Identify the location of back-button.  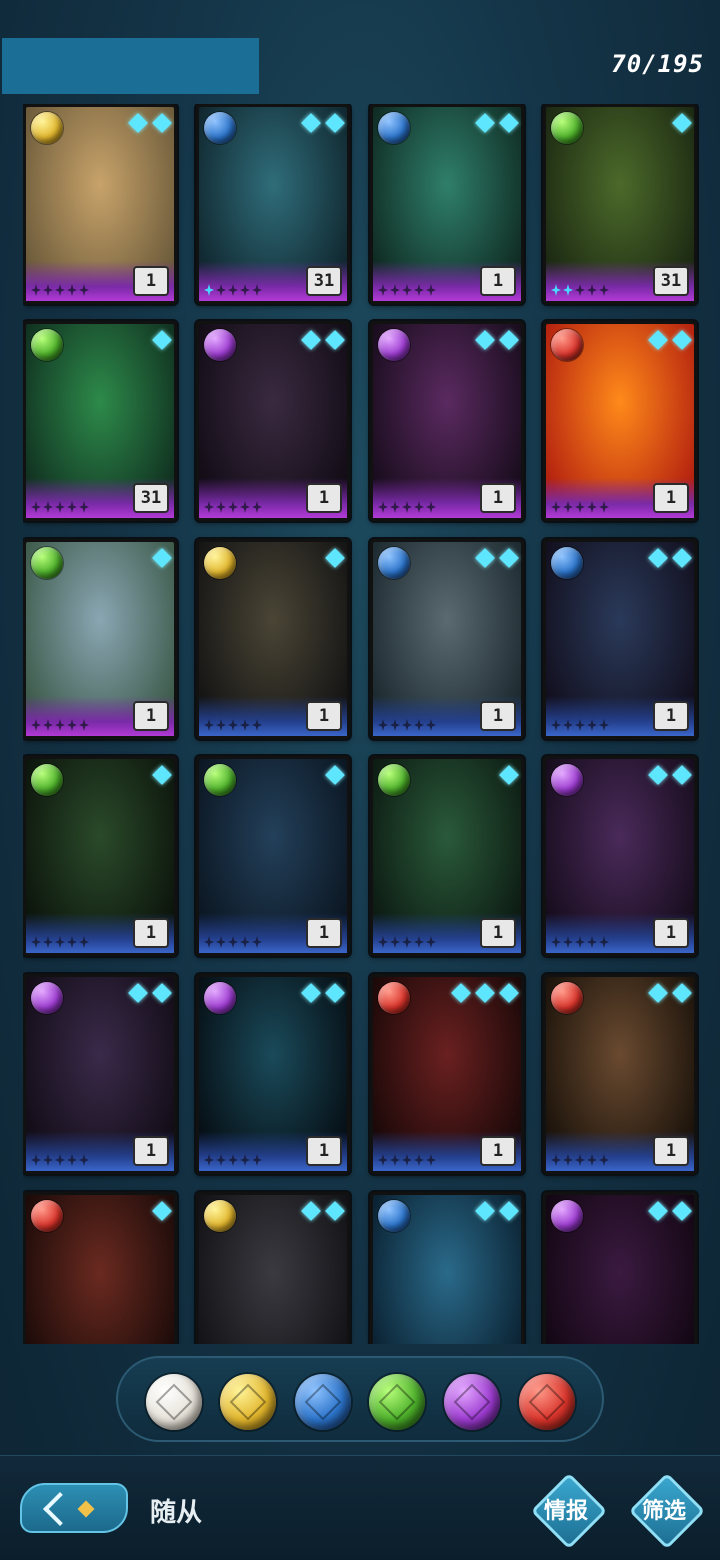
(74, 1508).